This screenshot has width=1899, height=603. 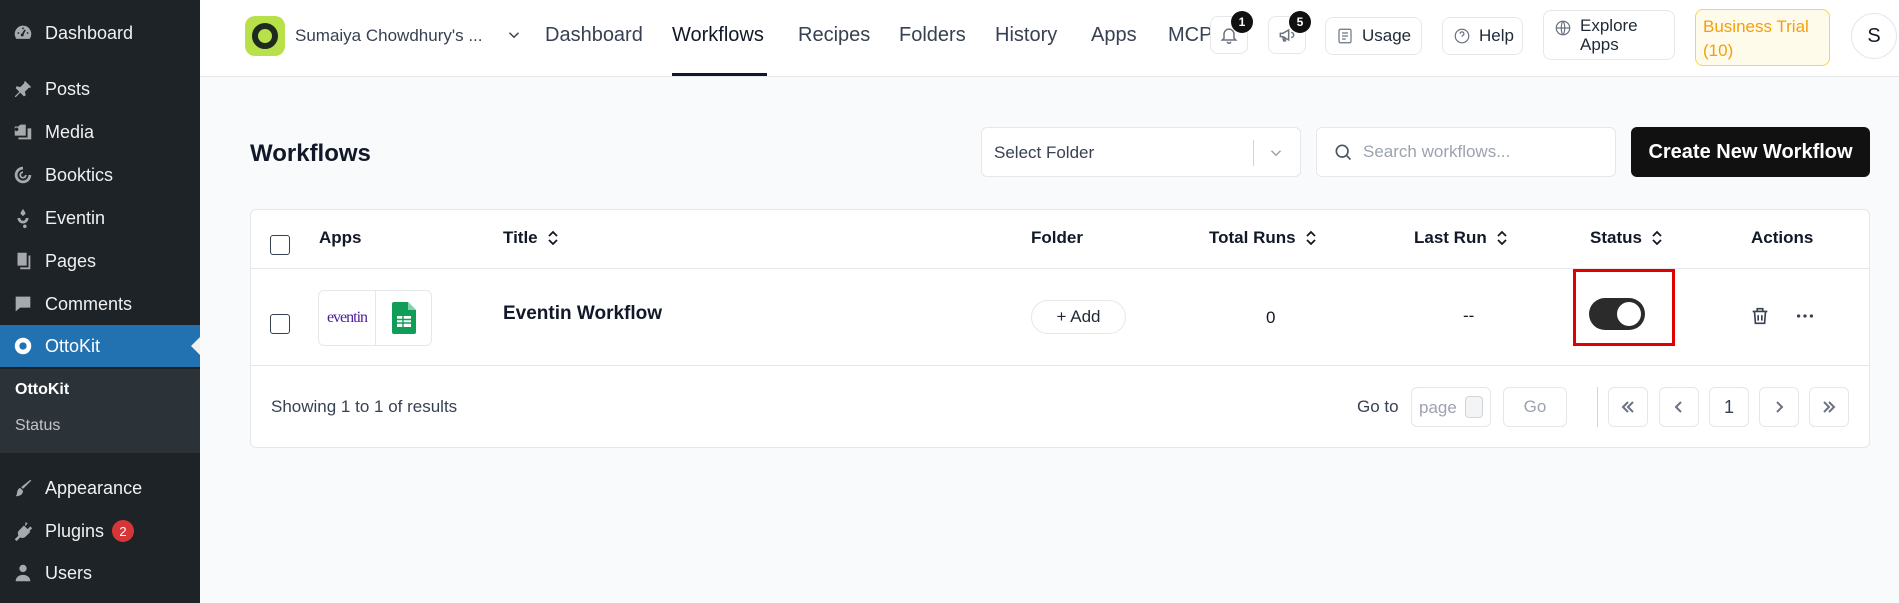 What do you see at coordinates (23, 175) in the screenshot?
I see `booktics-icon` at bounding box center [23, 175].